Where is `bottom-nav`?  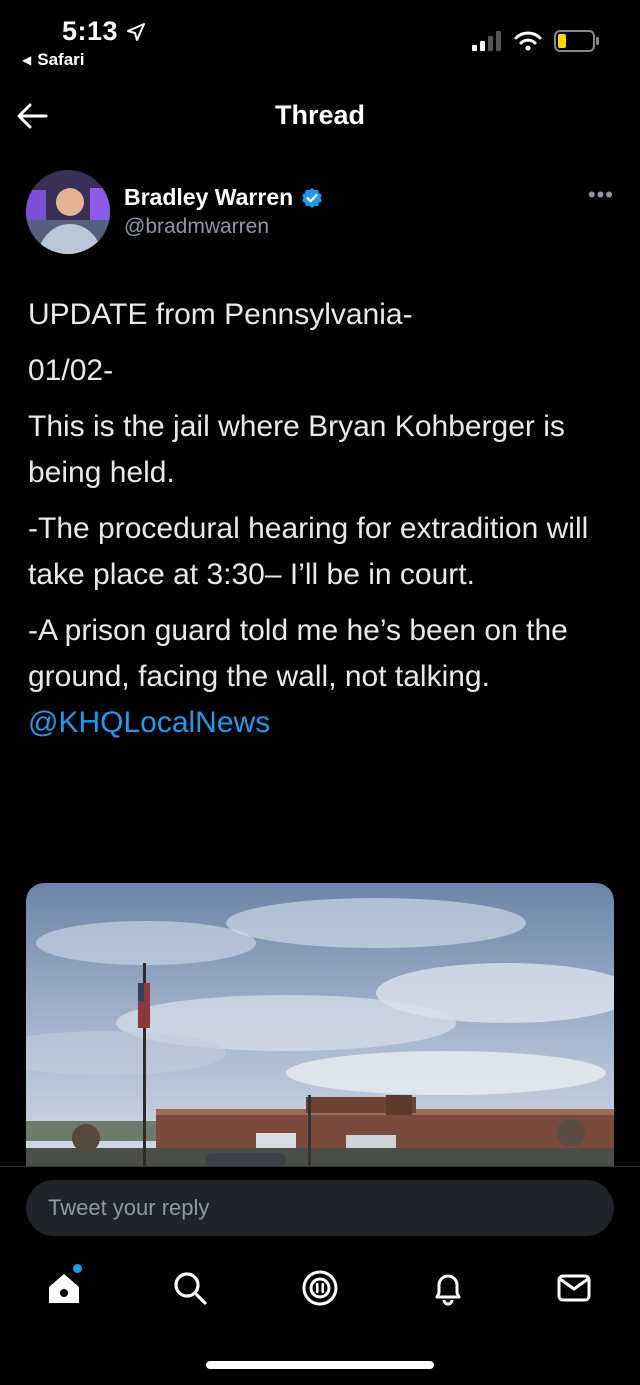
bottom-nav is located at coordinates (320, 1288).